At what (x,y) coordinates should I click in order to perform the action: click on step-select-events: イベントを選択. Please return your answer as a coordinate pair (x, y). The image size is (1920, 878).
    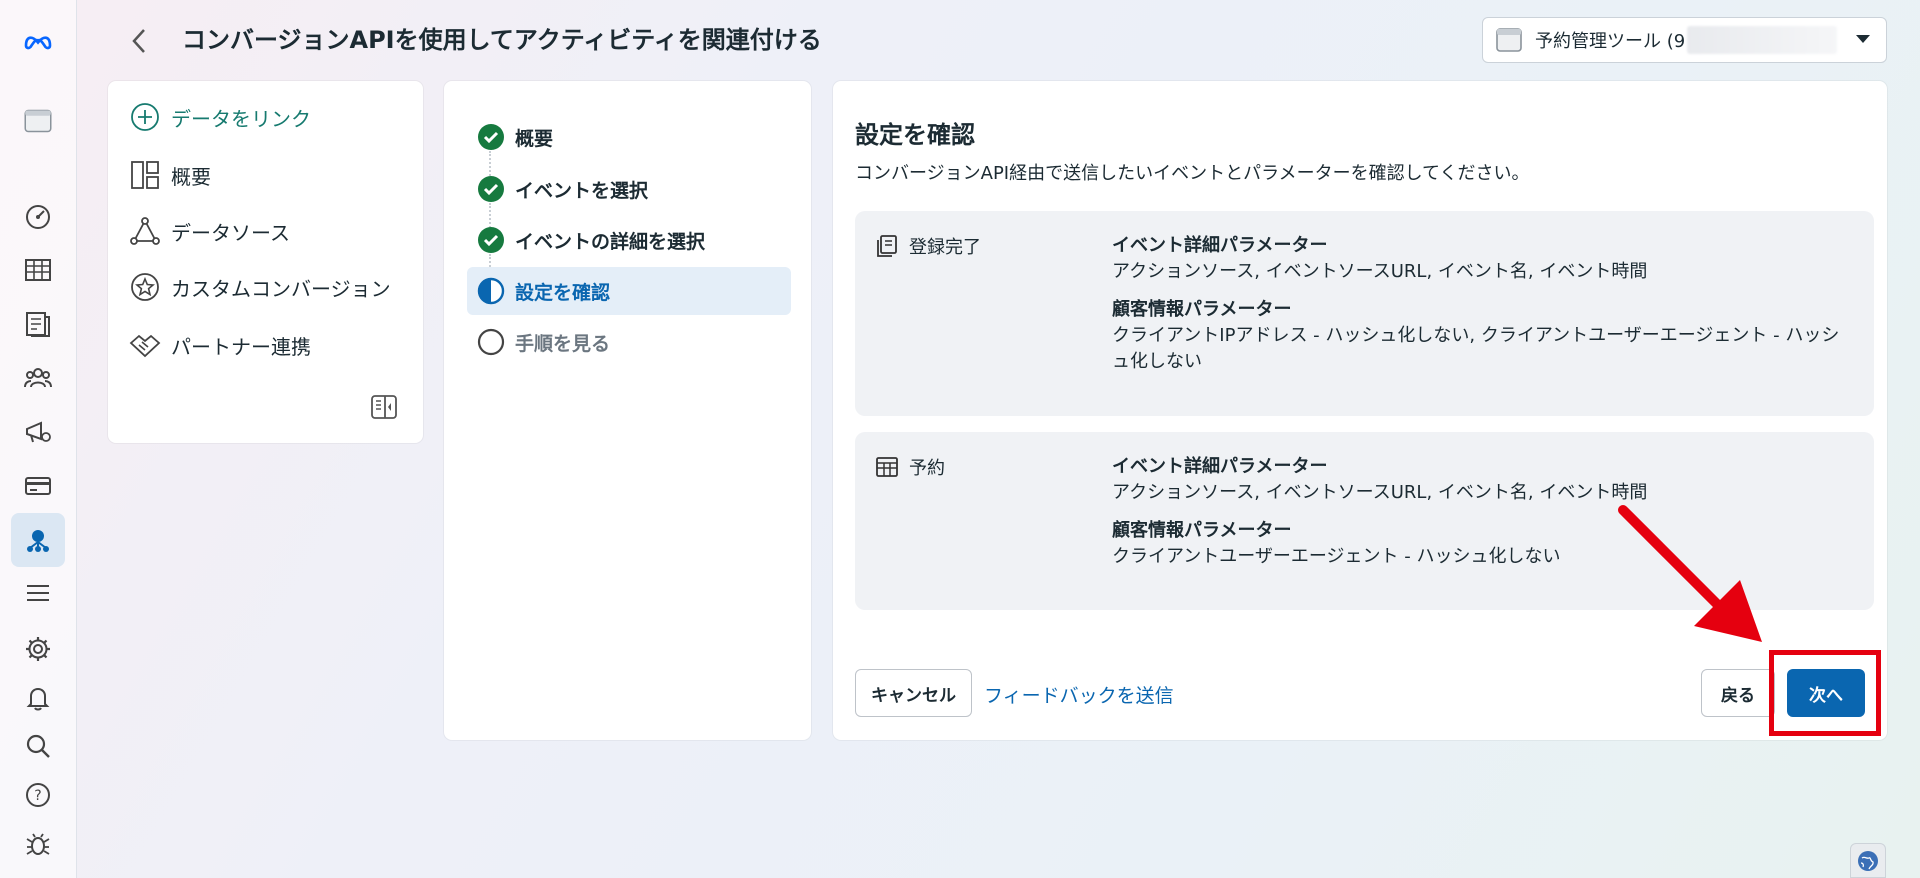
    Looking at the image, I should click on (629, 189).